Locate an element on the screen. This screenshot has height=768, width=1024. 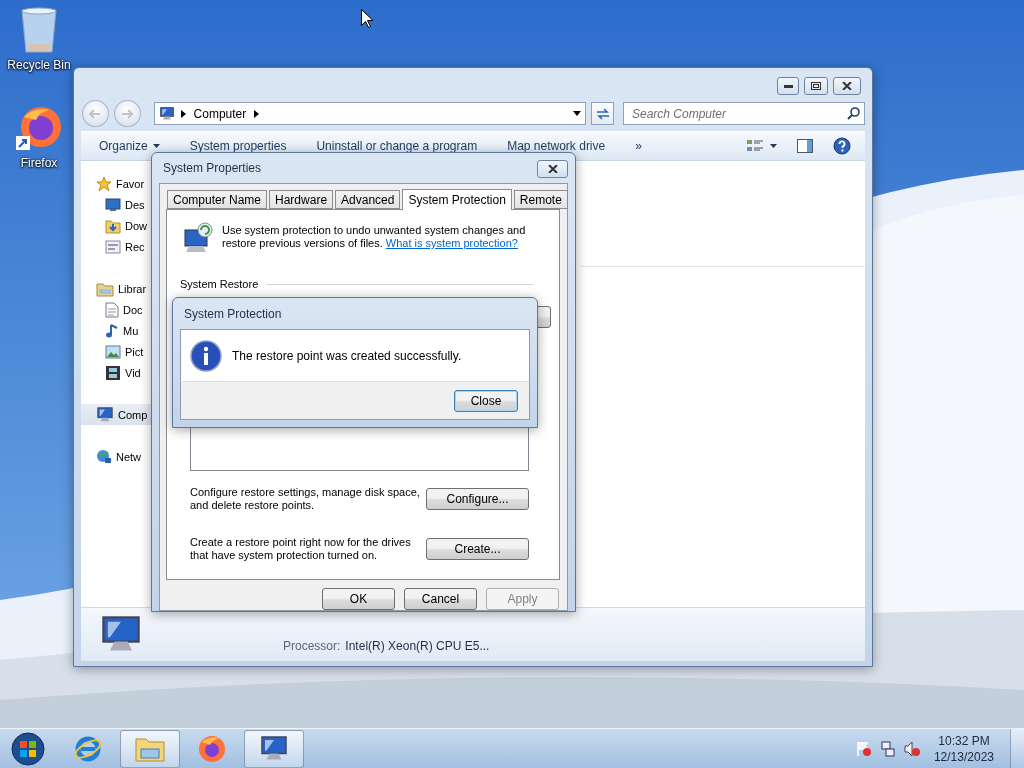
create-description: Create a restore point right now for the drives that have system protection turned on. is located at coordinates (301, 549).